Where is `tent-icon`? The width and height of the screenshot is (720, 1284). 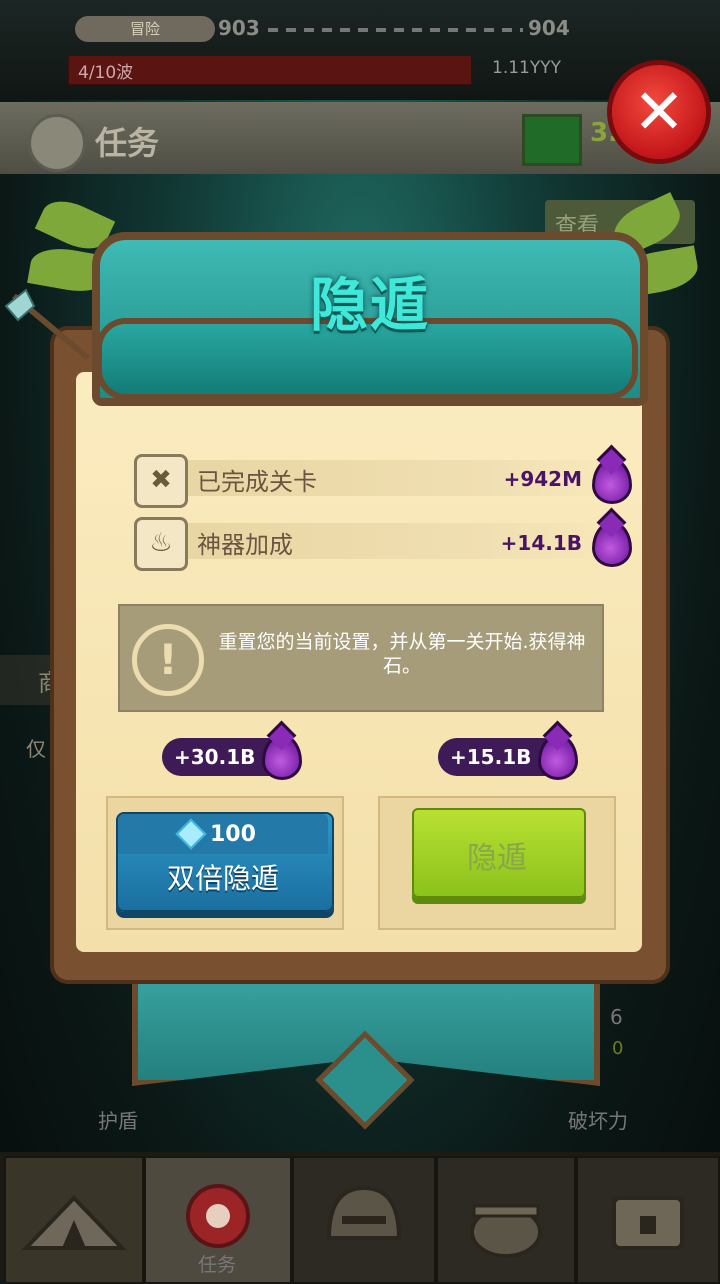
tent-icon is located at coordinates (74, 1222).